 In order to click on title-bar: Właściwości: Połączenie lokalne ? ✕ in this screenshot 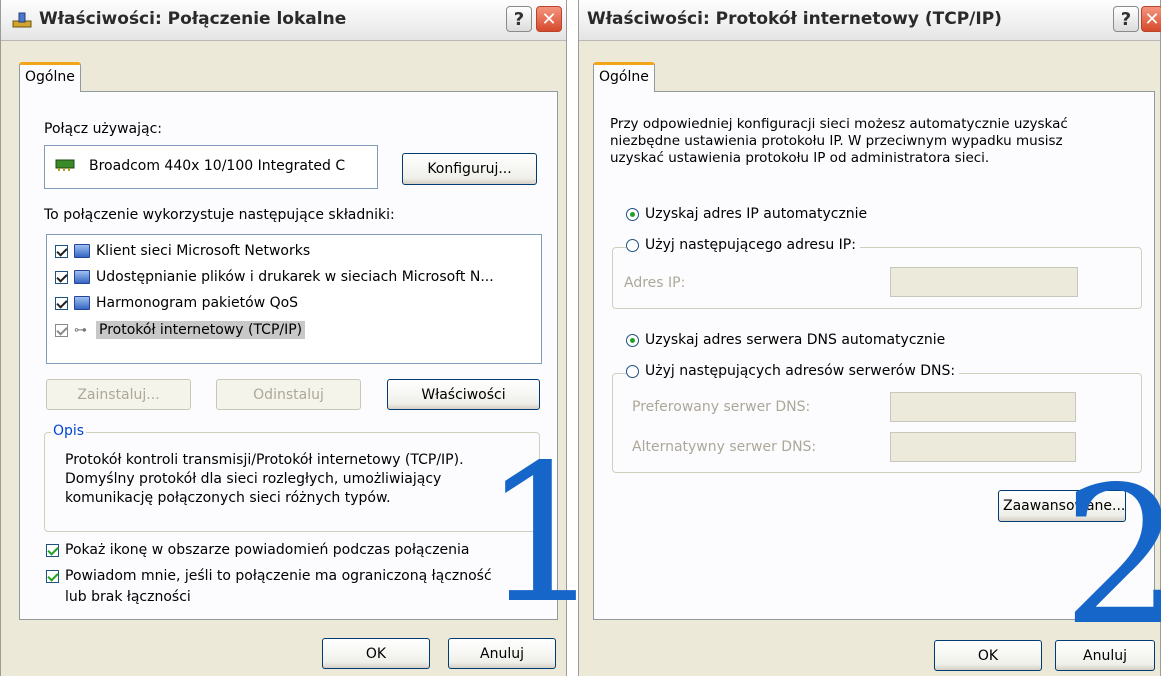, I will do `click(283, 20)`.